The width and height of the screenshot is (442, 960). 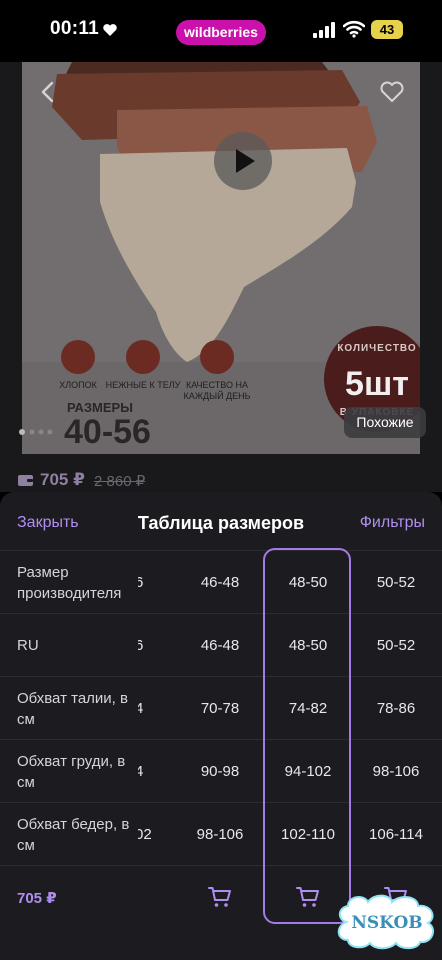 I want to click on shield-check-icon, so click(x=217, y=357).